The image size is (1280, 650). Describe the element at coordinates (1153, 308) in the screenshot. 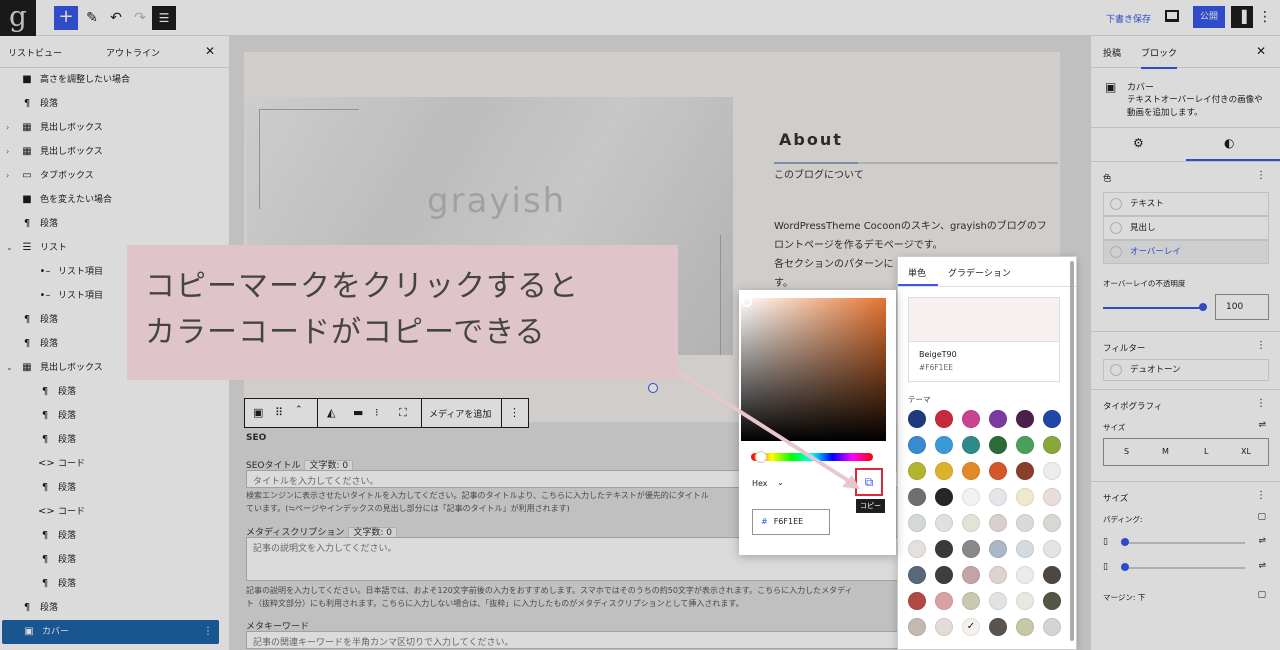

I see `overlay-opacity-slider` at that location.